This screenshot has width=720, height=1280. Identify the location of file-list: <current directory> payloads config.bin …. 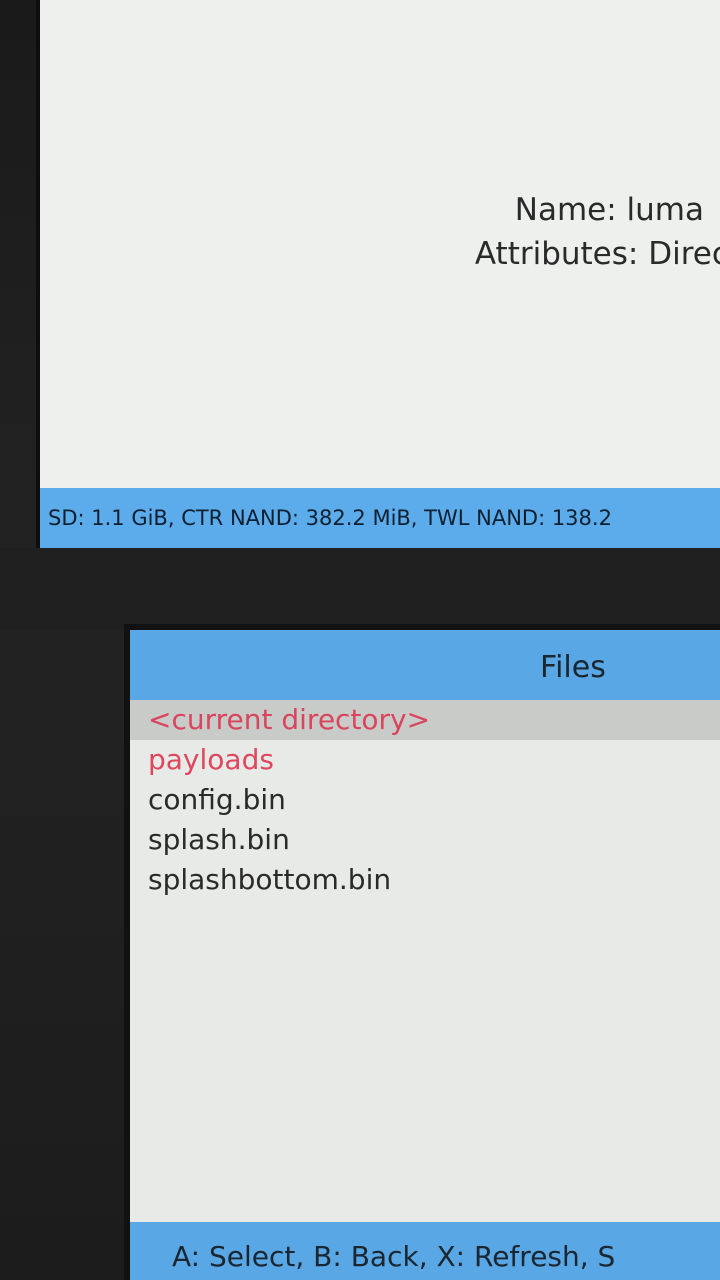
(425, 800).